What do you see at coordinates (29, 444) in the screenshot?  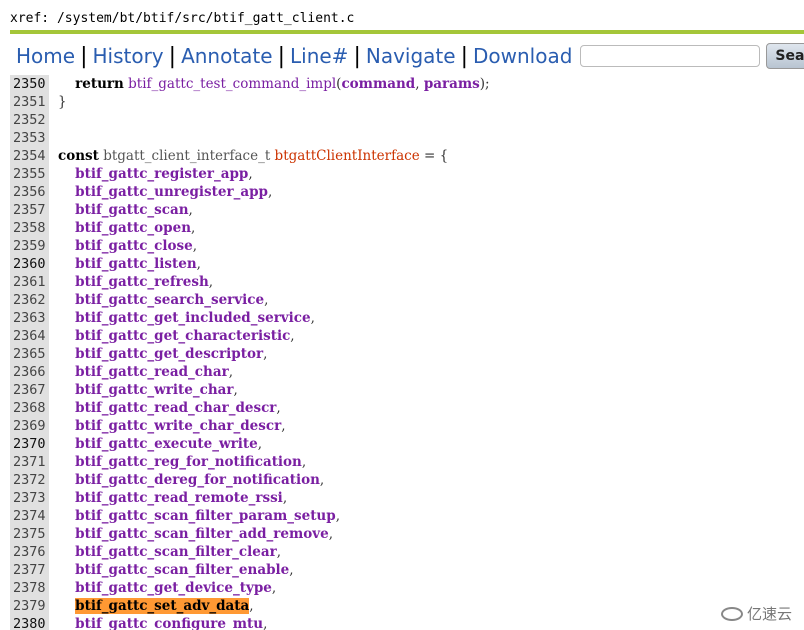 I see `line-number: 2370` at bounding box center [29, 444].